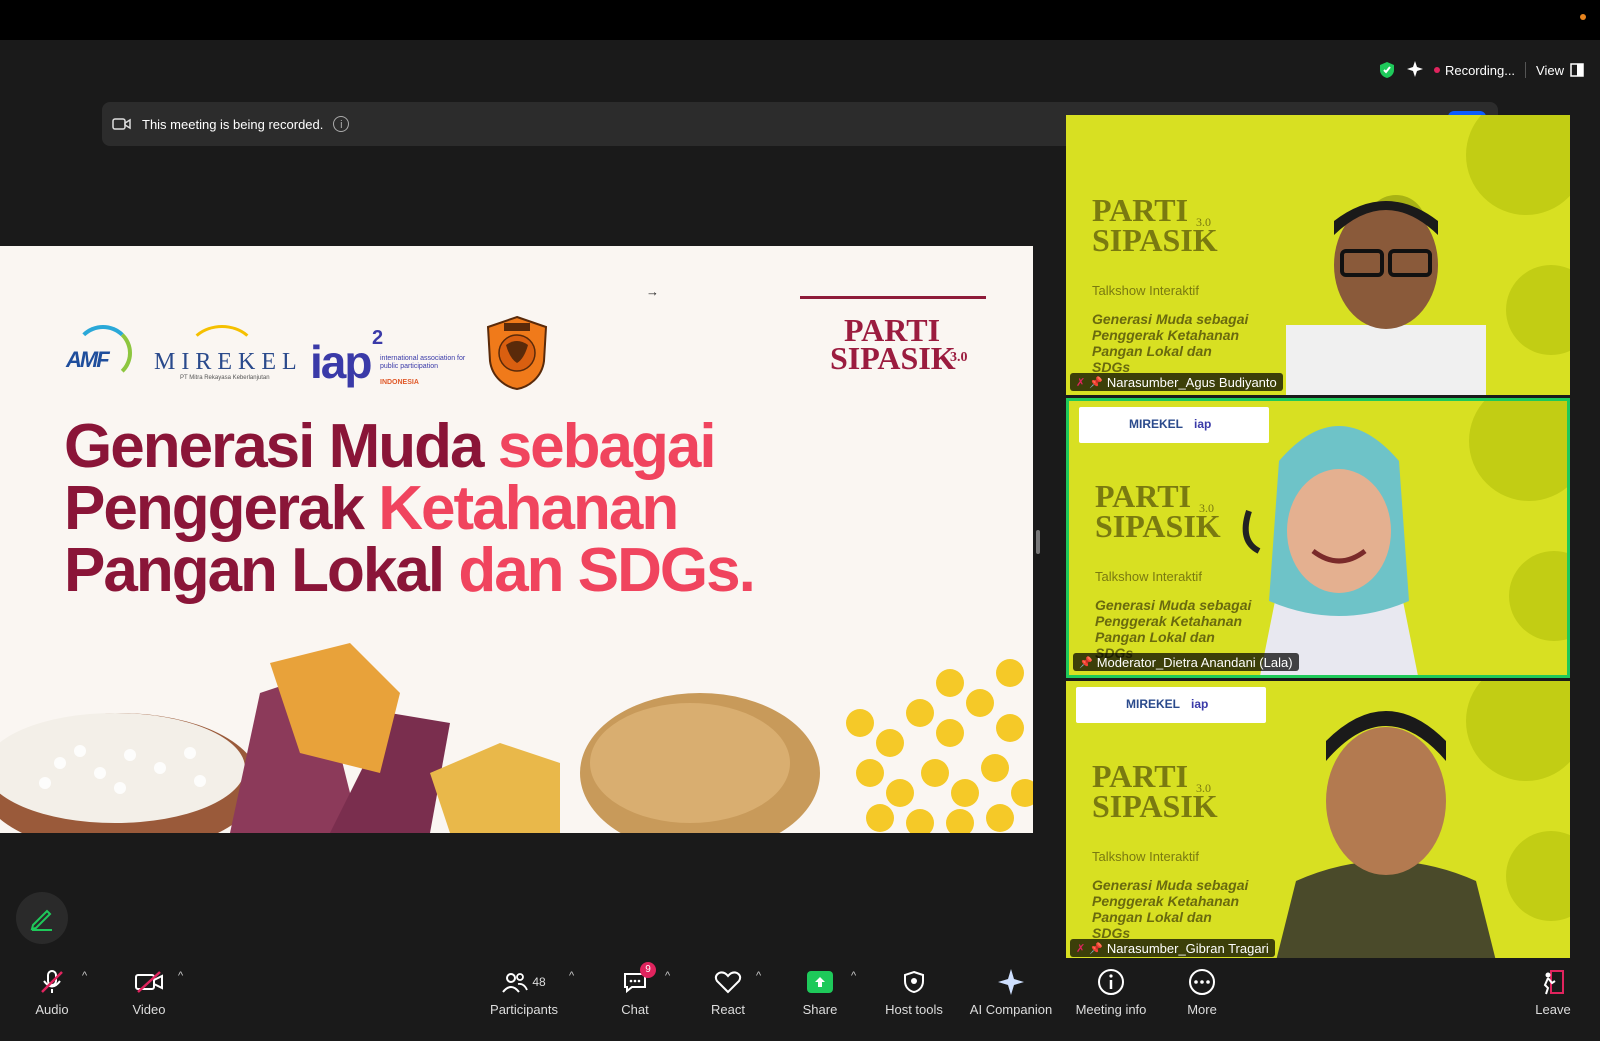 The height and width of the screenshot is (1041, 1600). What do you see at coordinates (800, 20) in the screenshot?
I see `title-bar` at bounding box center [800, 20].